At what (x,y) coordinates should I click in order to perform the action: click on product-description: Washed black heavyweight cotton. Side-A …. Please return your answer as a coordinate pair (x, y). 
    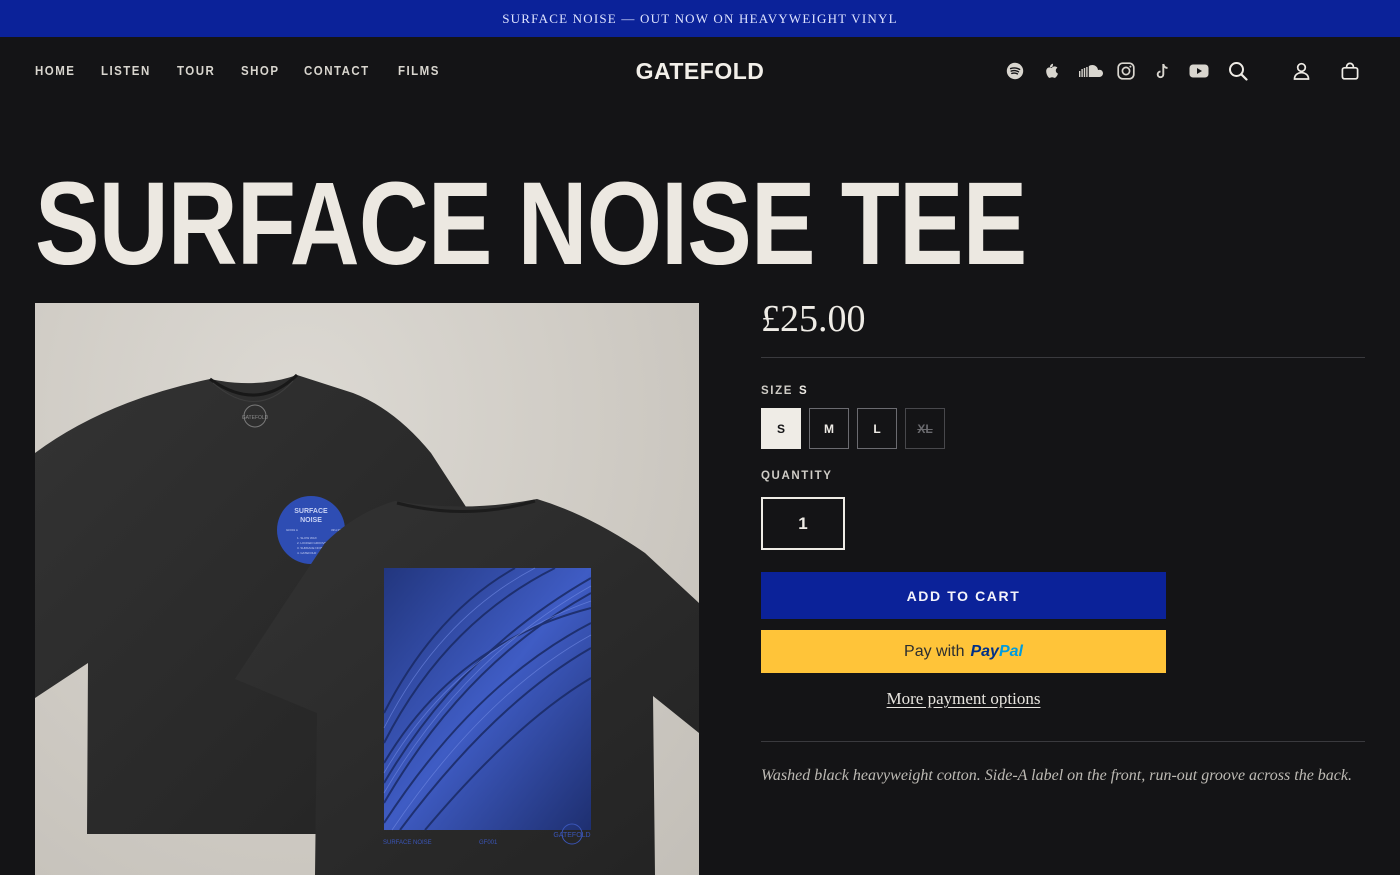
    Looking at the image, I should click on (1056, 775).